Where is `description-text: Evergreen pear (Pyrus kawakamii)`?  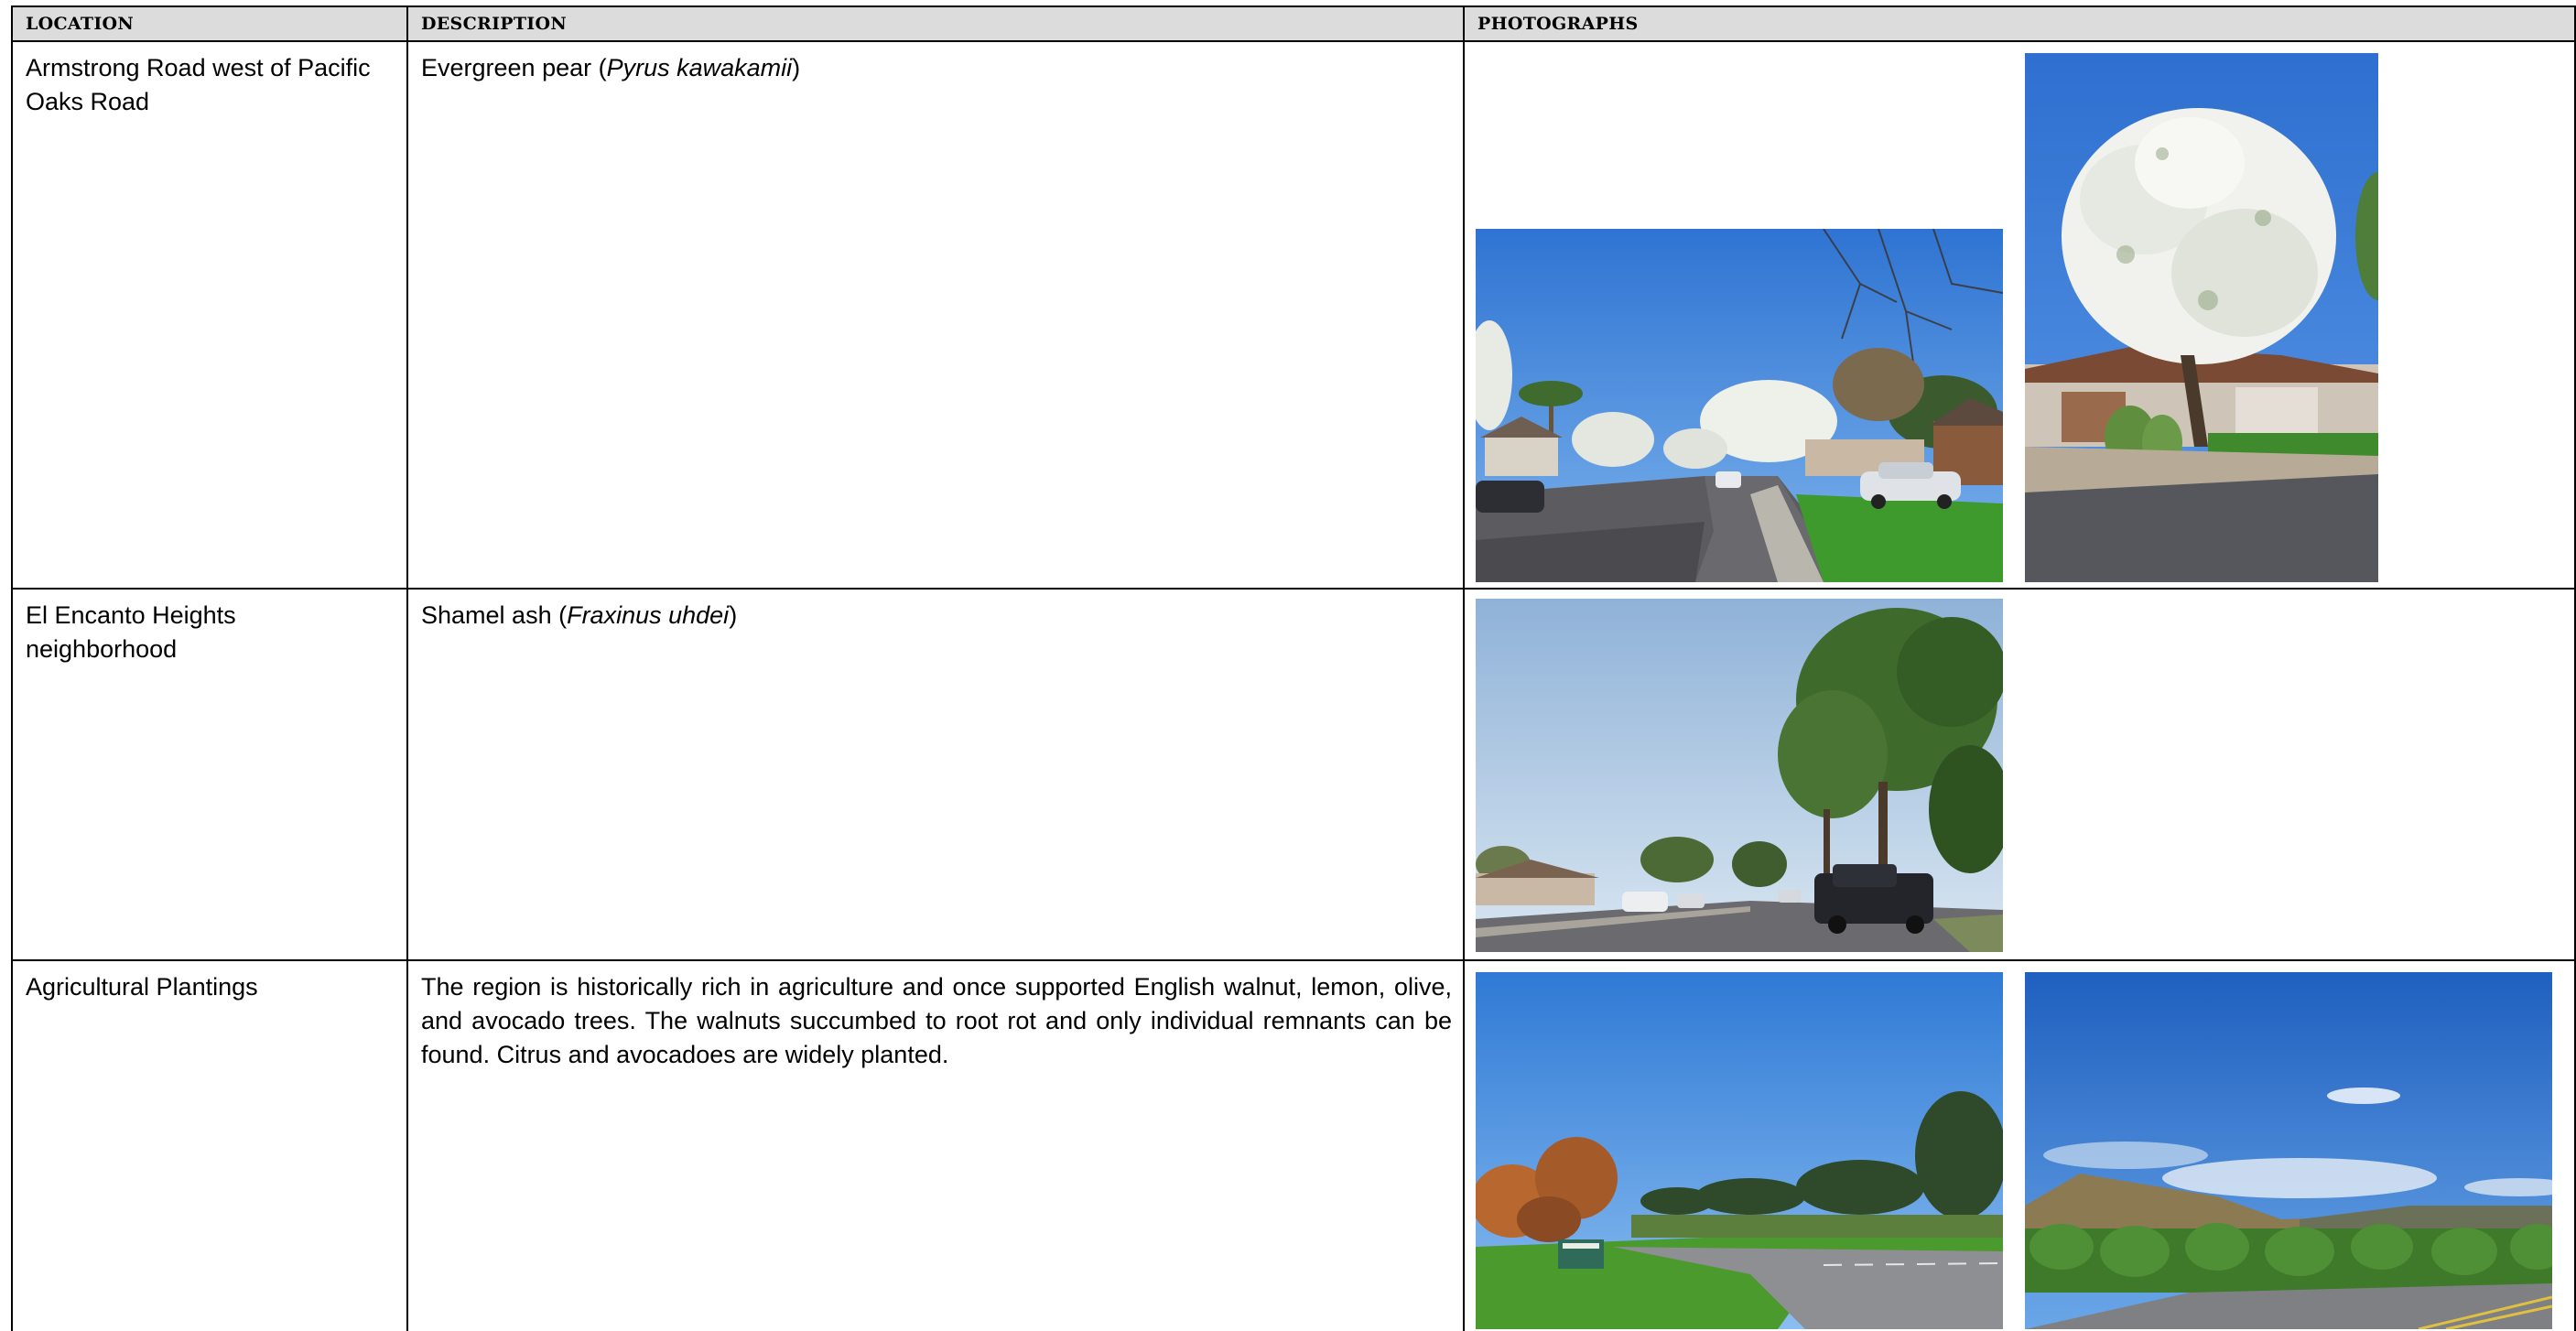
description-text: Evergreen pear (Pyrus kawakamii) is located at coordinates (611, 67).